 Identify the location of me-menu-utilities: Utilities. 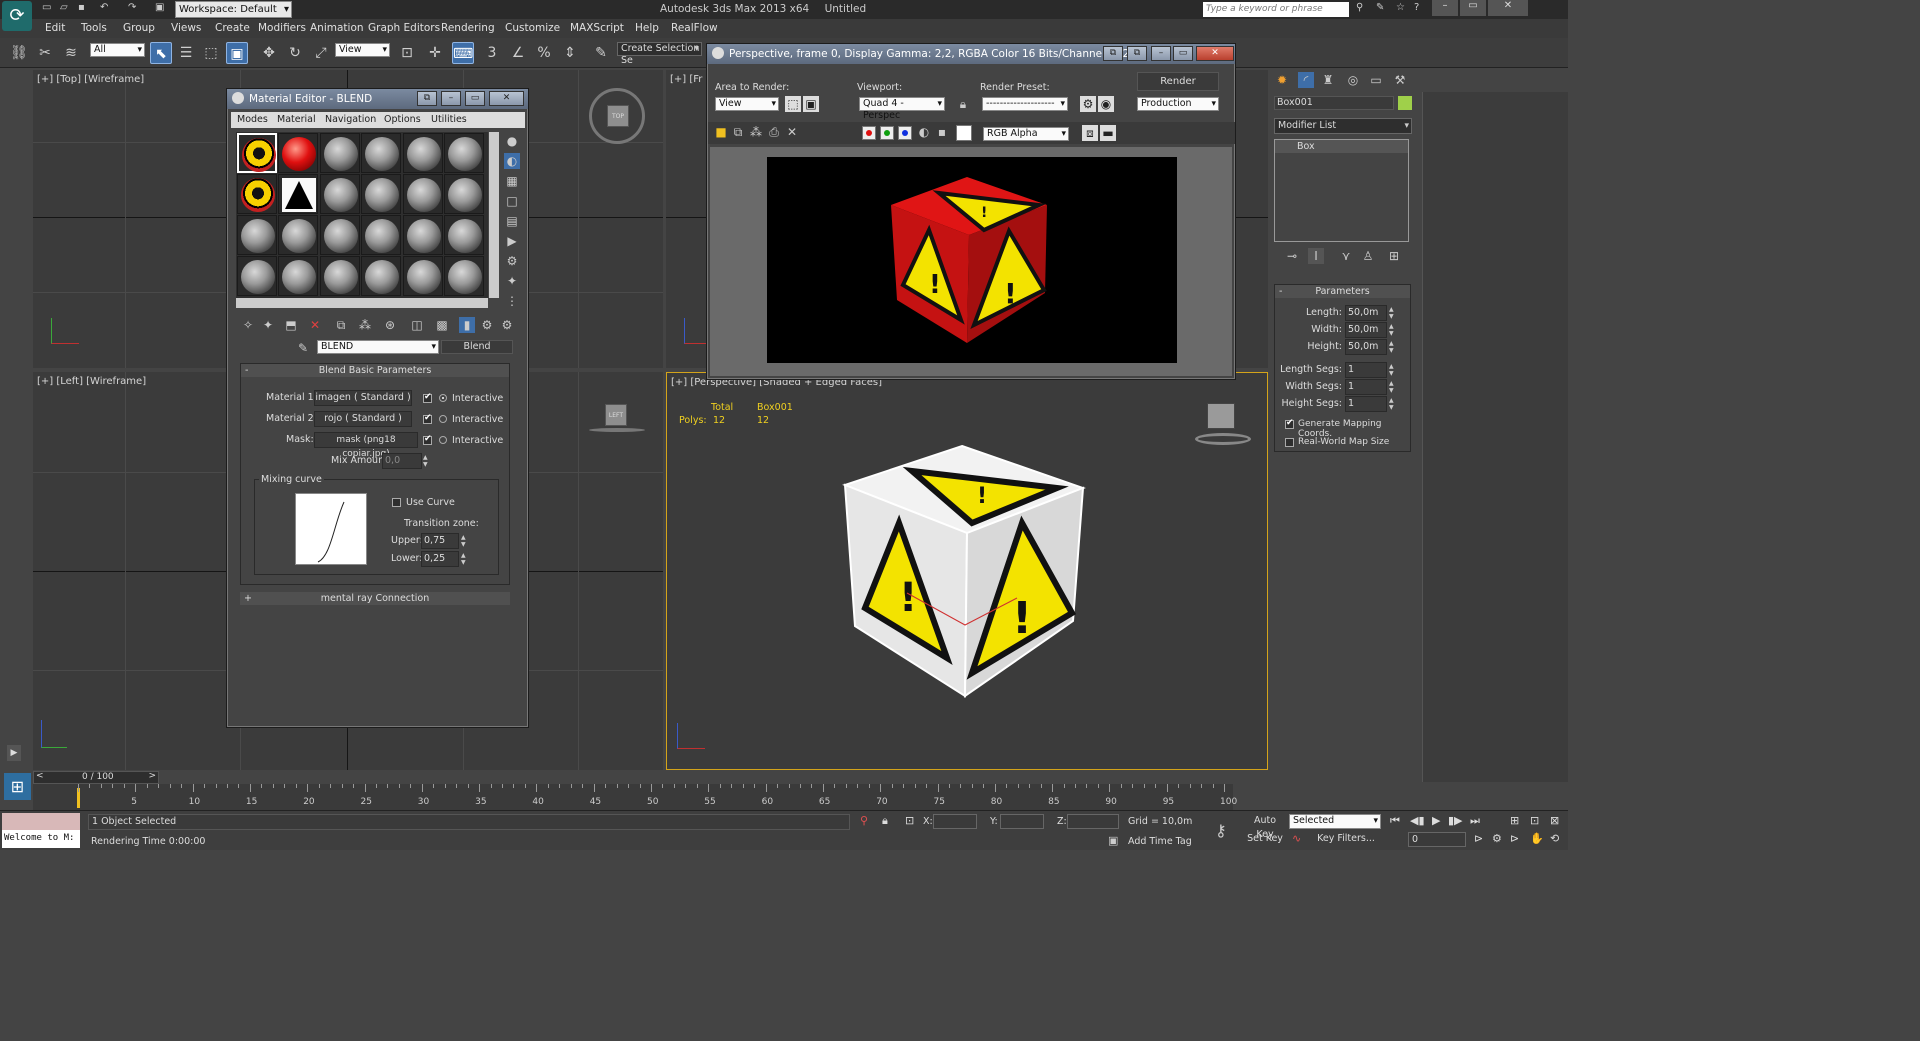
(449, 119).